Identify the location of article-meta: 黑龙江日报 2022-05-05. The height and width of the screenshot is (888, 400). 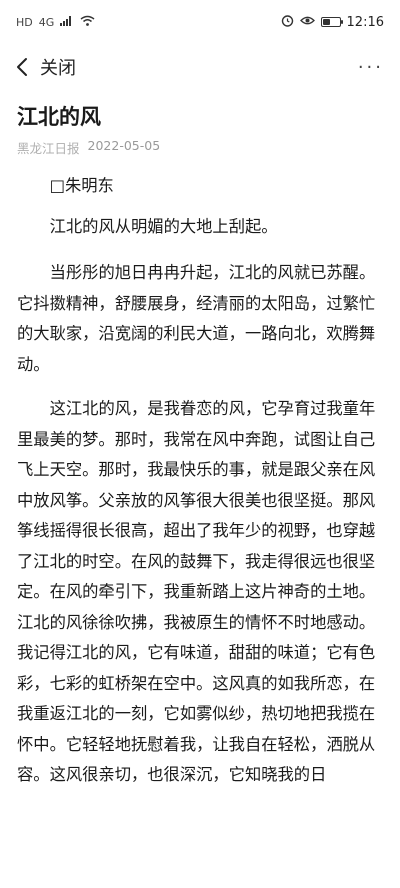
(200, 147).